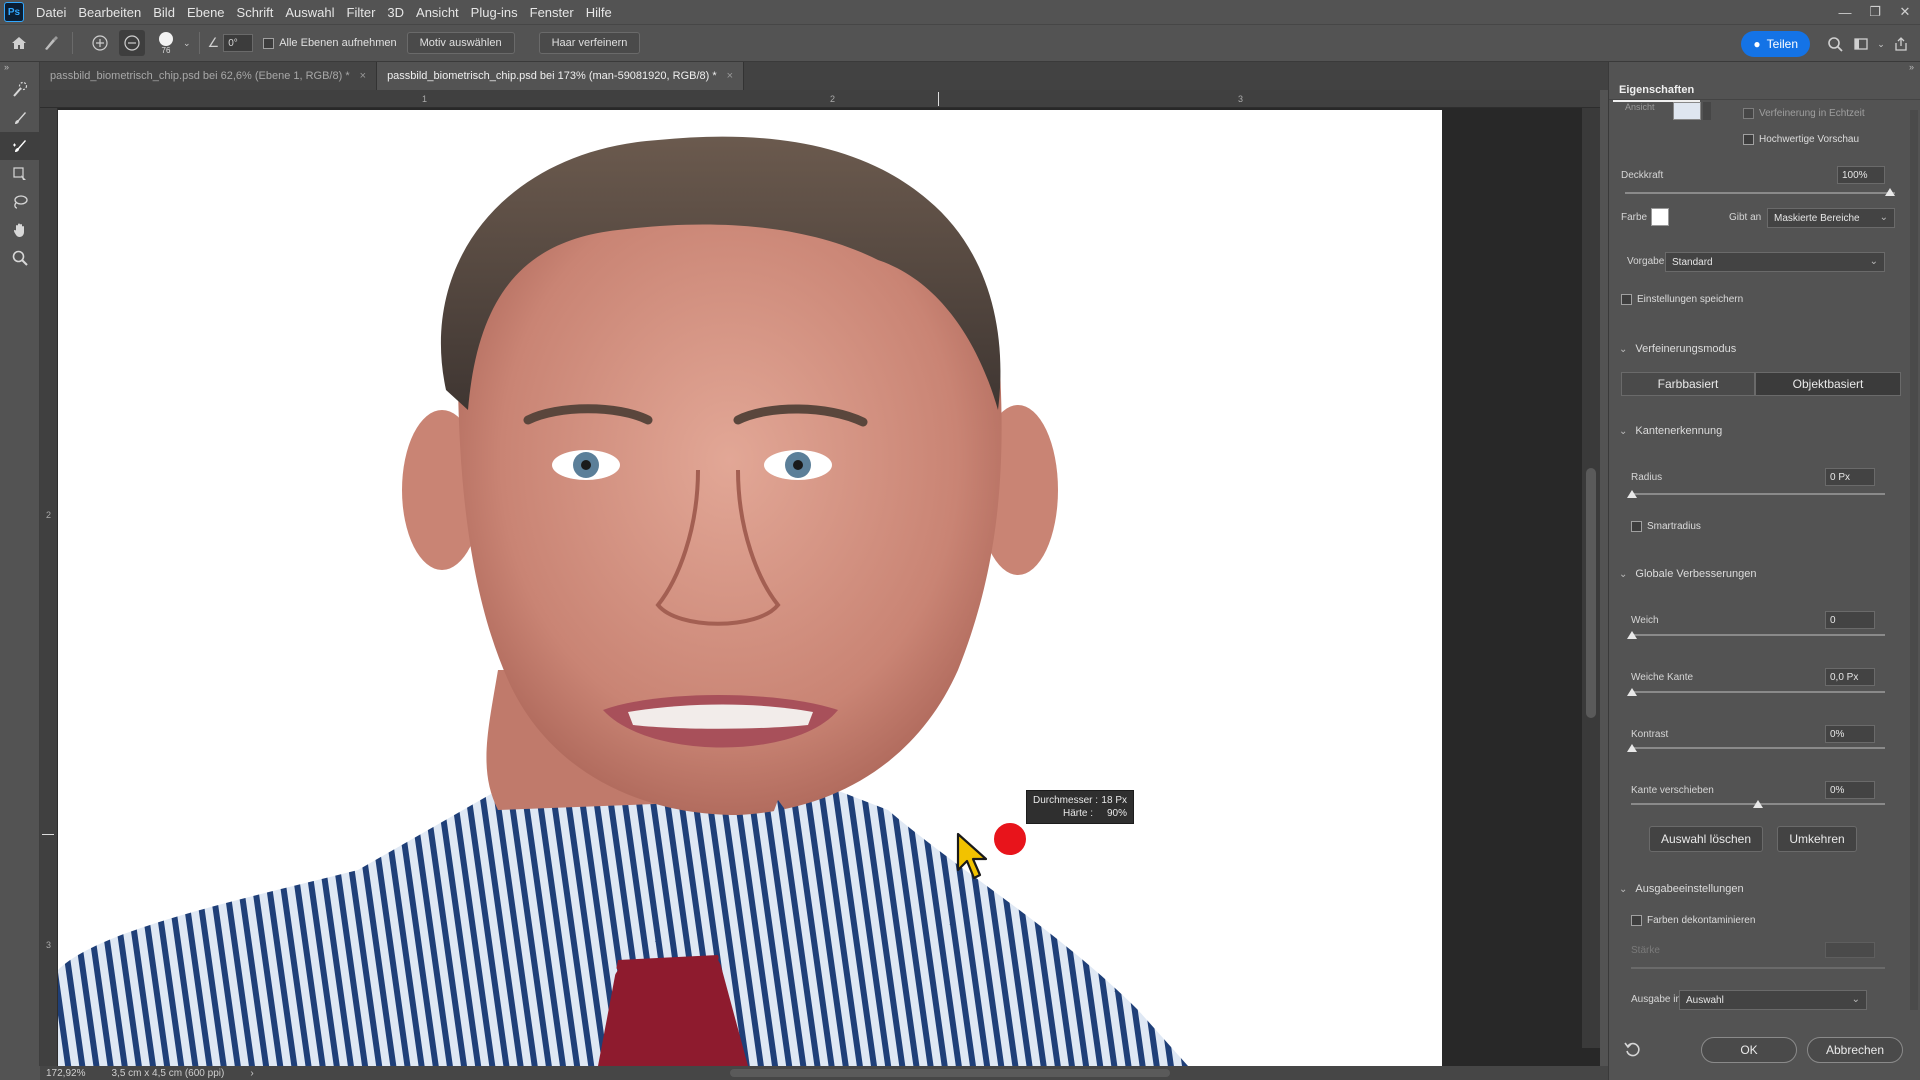  I want to click on menu-plugins: Plug-ins, so click(494, 12).